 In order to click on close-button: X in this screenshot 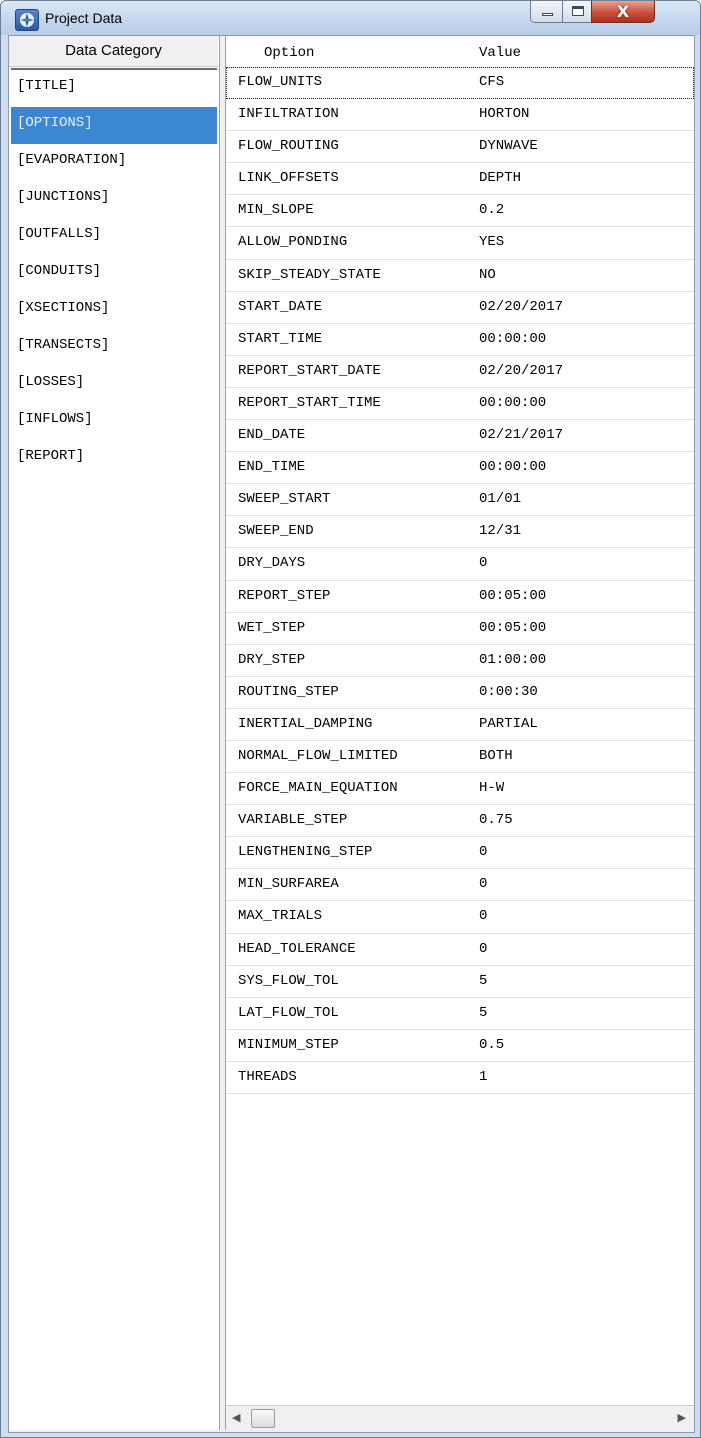, I will do `click(623, 12)`.